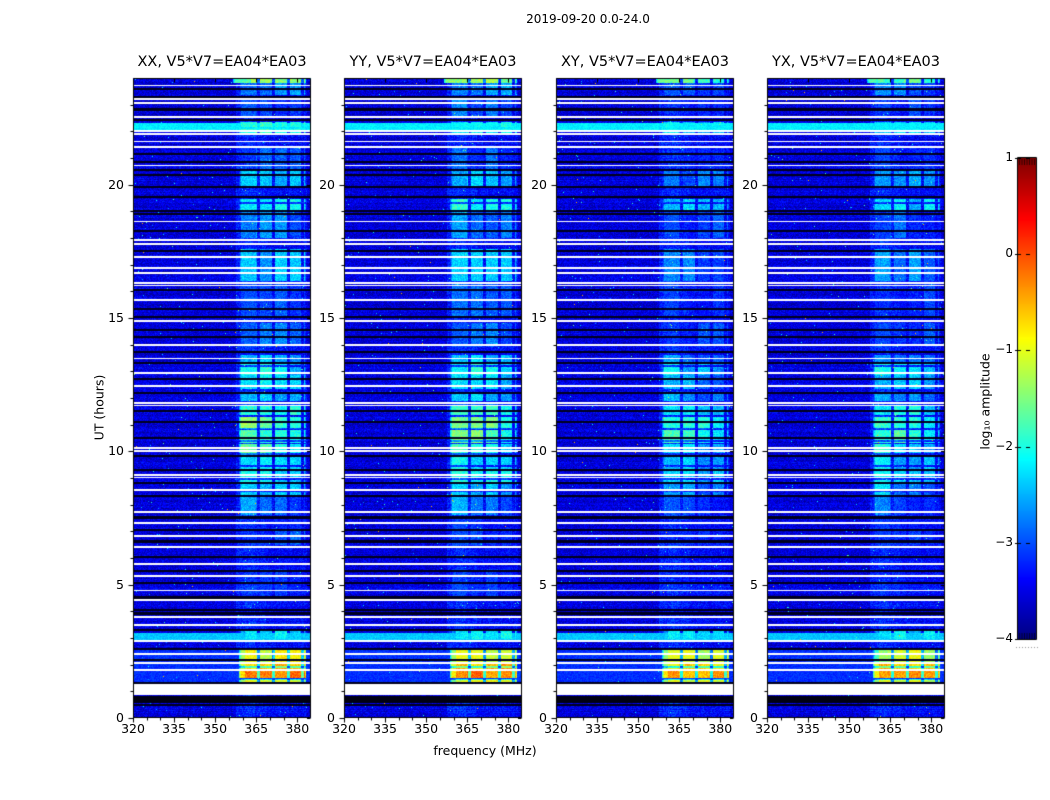  Describe the element at coordinates (1004, 541) in the screenshot. I see `colorbar-tick-label: −3` at that location.